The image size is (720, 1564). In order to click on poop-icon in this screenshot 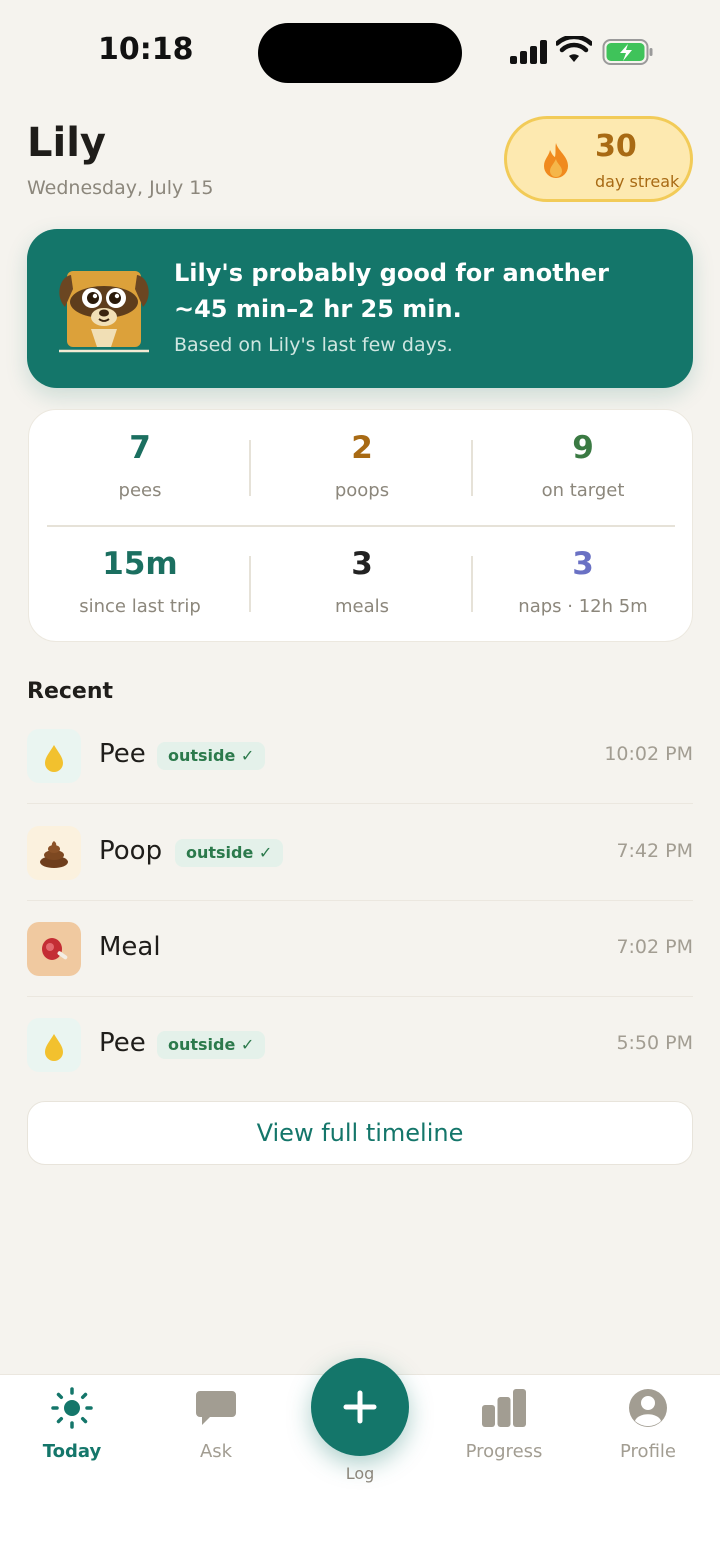, I will do `click(54, 853)`.